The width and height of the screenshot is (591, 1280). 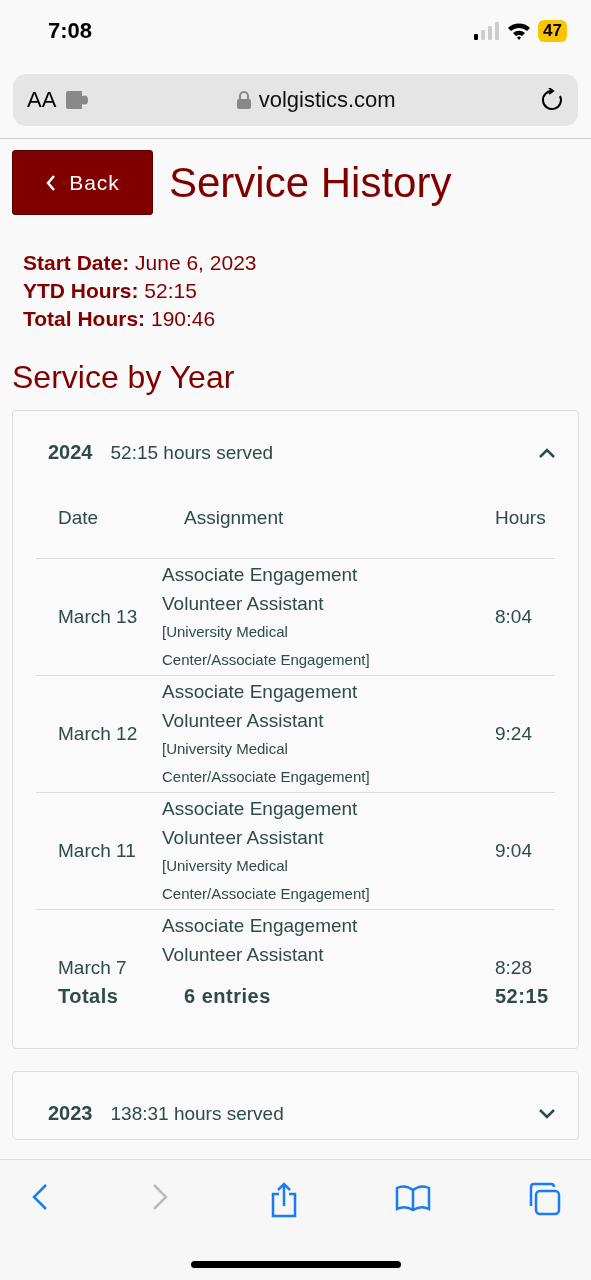 I want to click on chevron-left-icon, so click(x=51, y=182).